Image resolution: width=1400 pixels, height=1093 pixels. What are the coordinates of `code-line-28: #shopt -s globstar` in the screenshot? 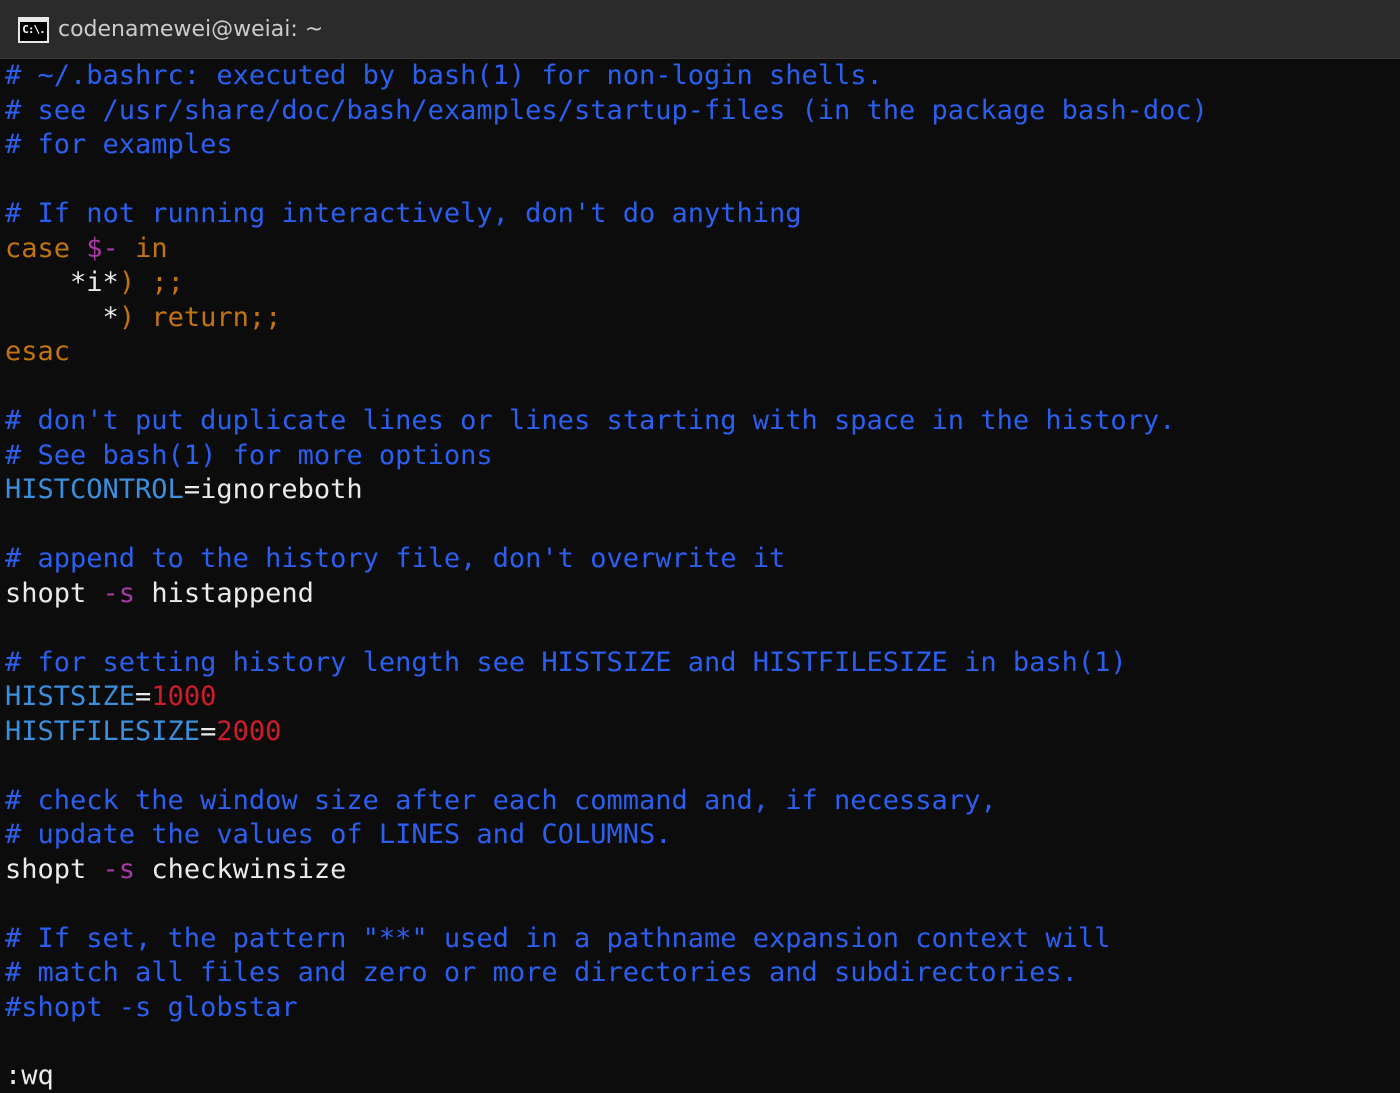 It's located at (151, 1007).